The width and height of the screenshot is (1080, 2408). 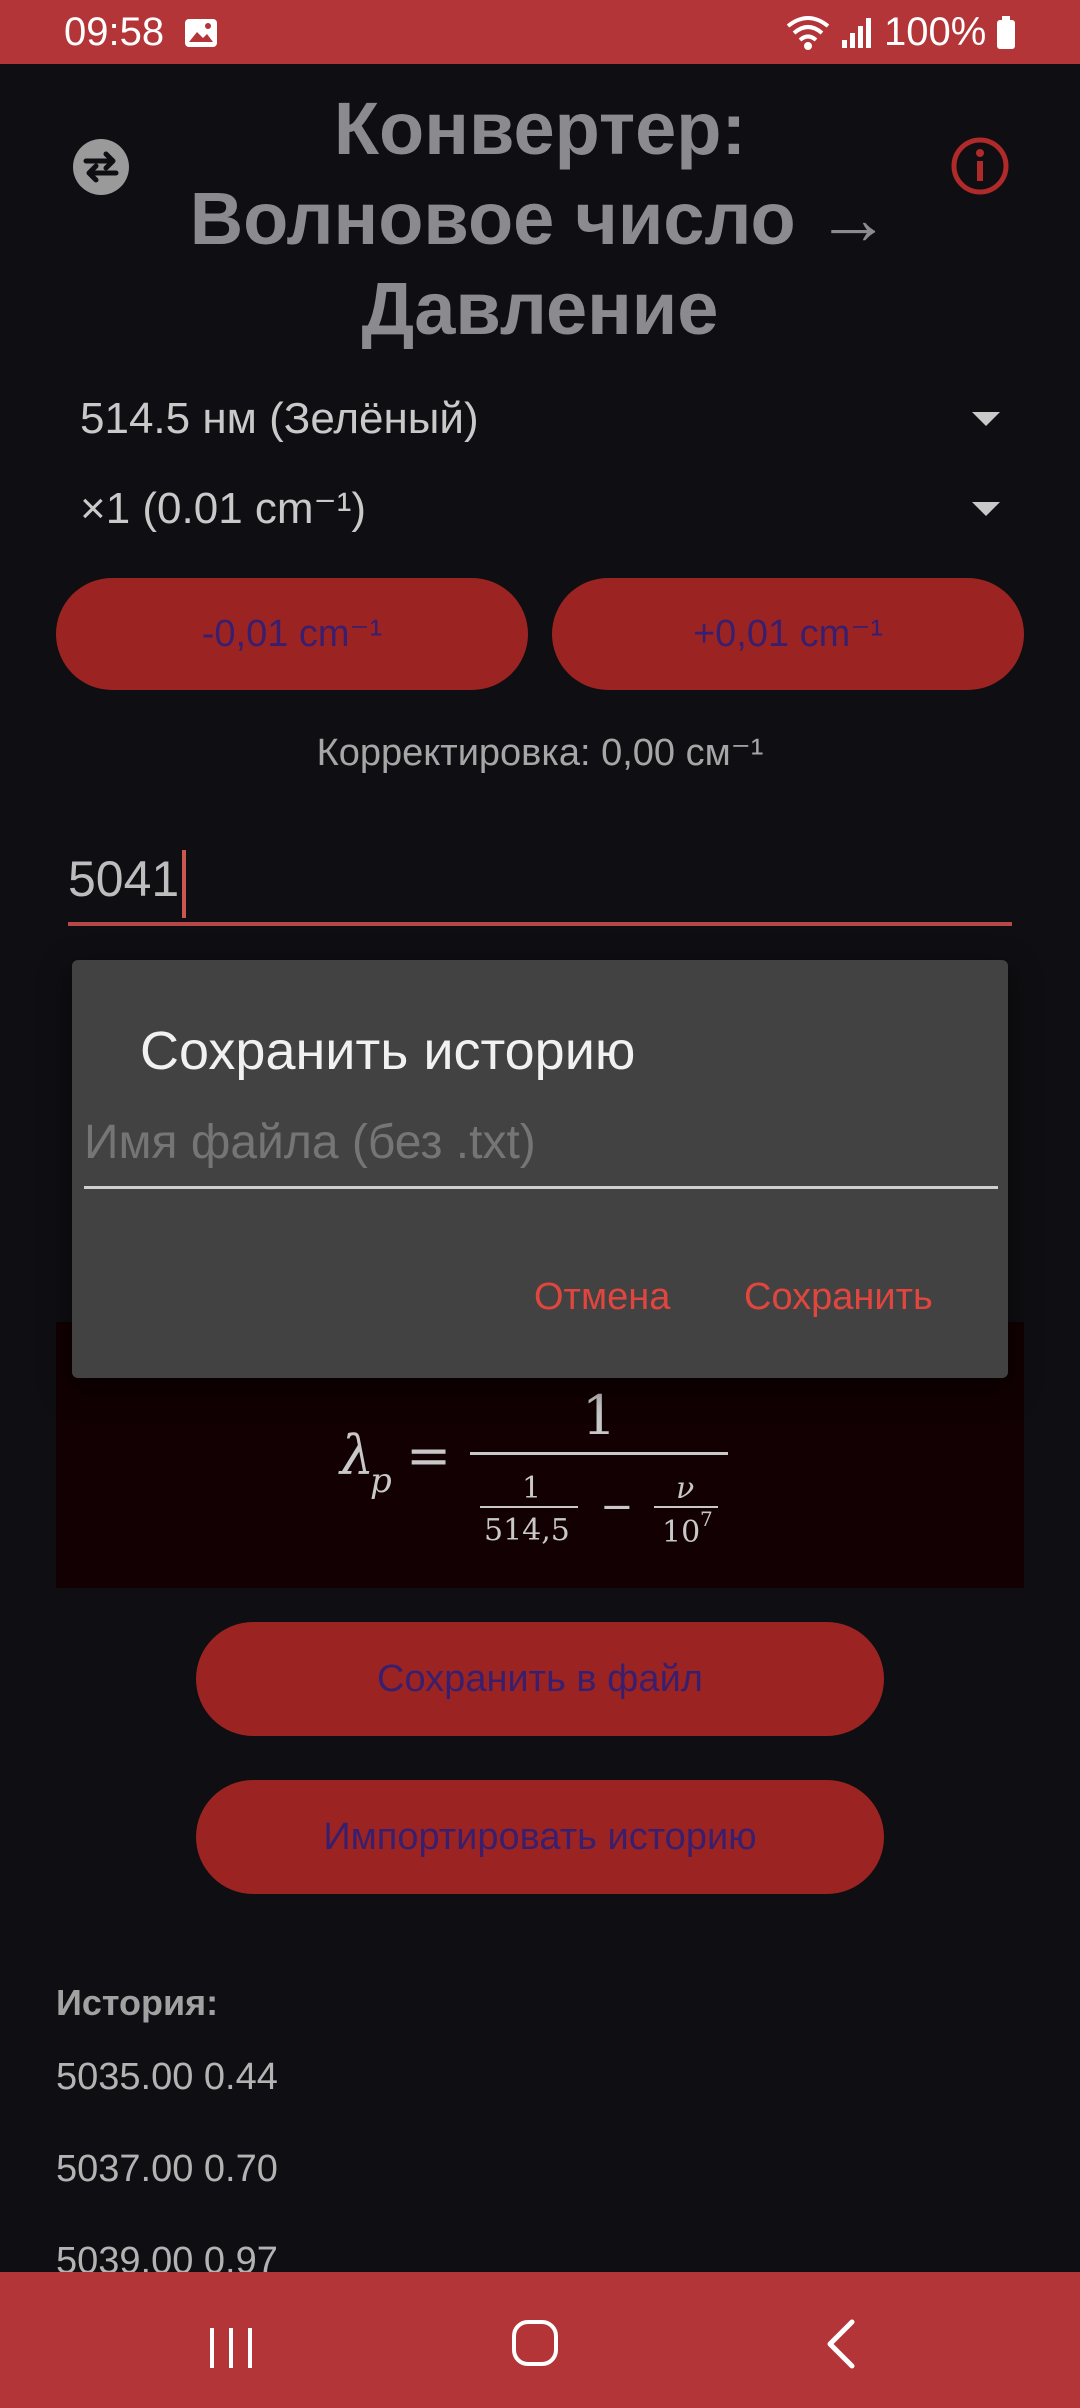 I want to click on info-icon, so click(x=980, y=166).